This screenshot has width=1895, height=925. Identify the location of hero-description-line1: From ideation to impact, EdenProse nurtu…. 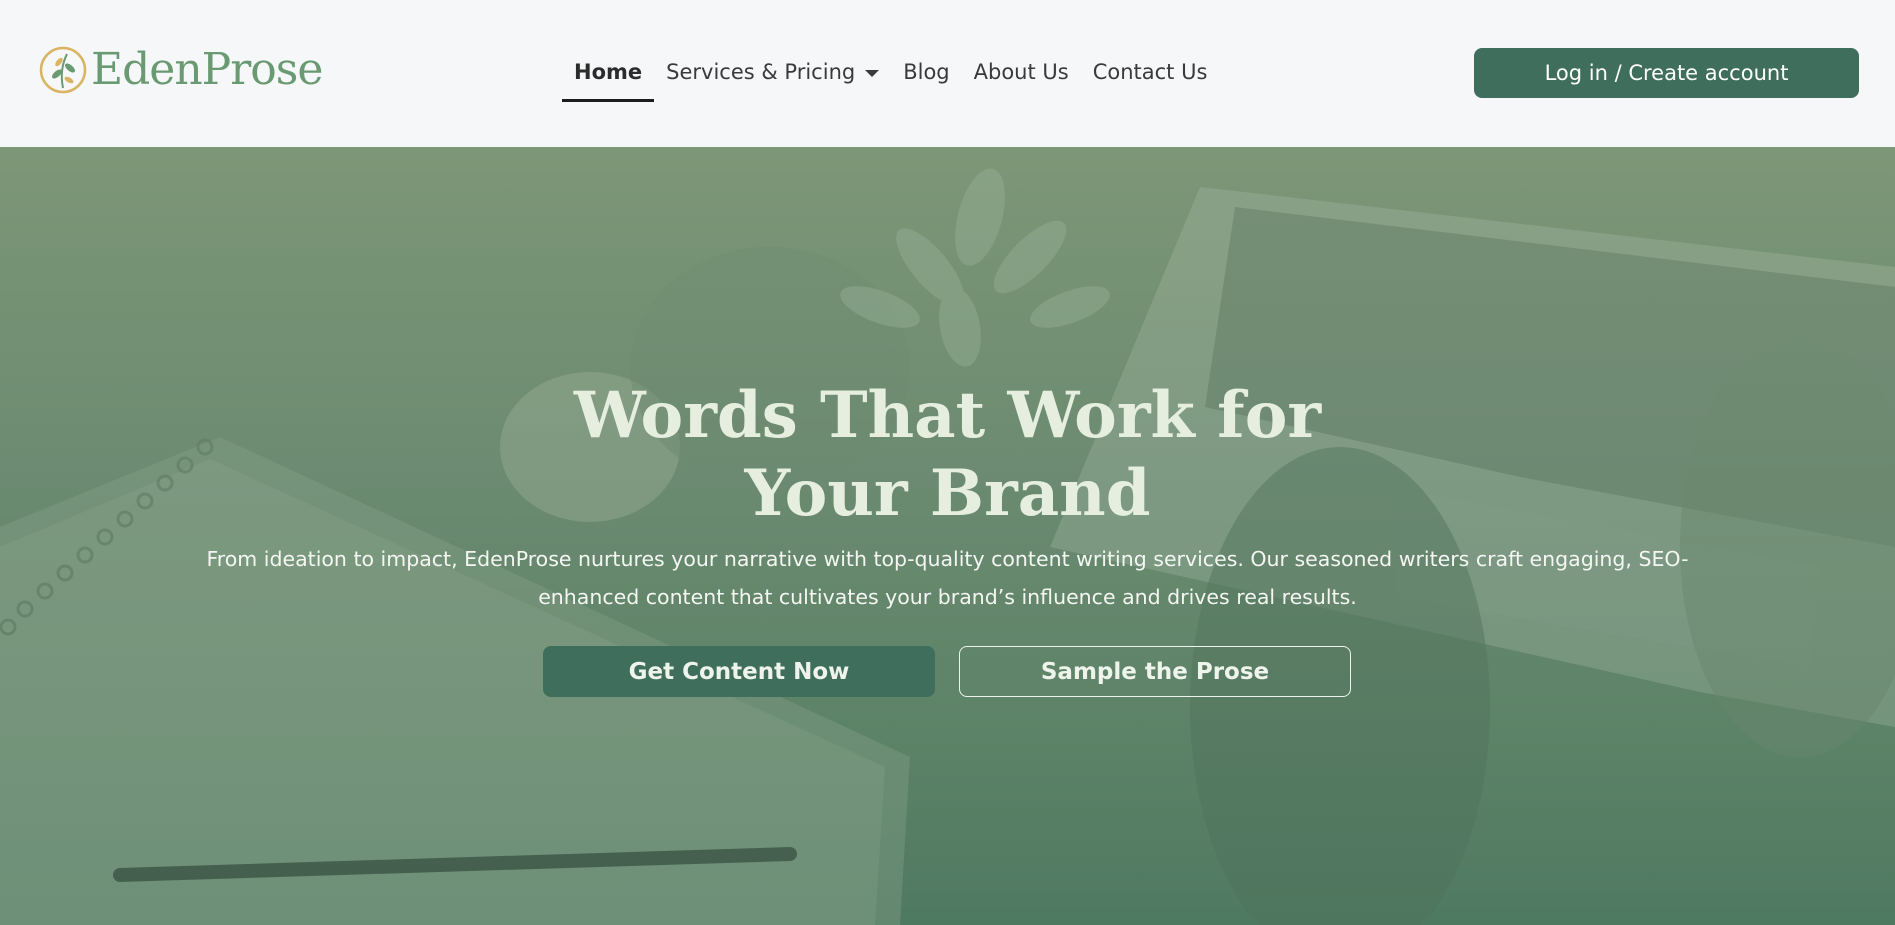
(947, 559).